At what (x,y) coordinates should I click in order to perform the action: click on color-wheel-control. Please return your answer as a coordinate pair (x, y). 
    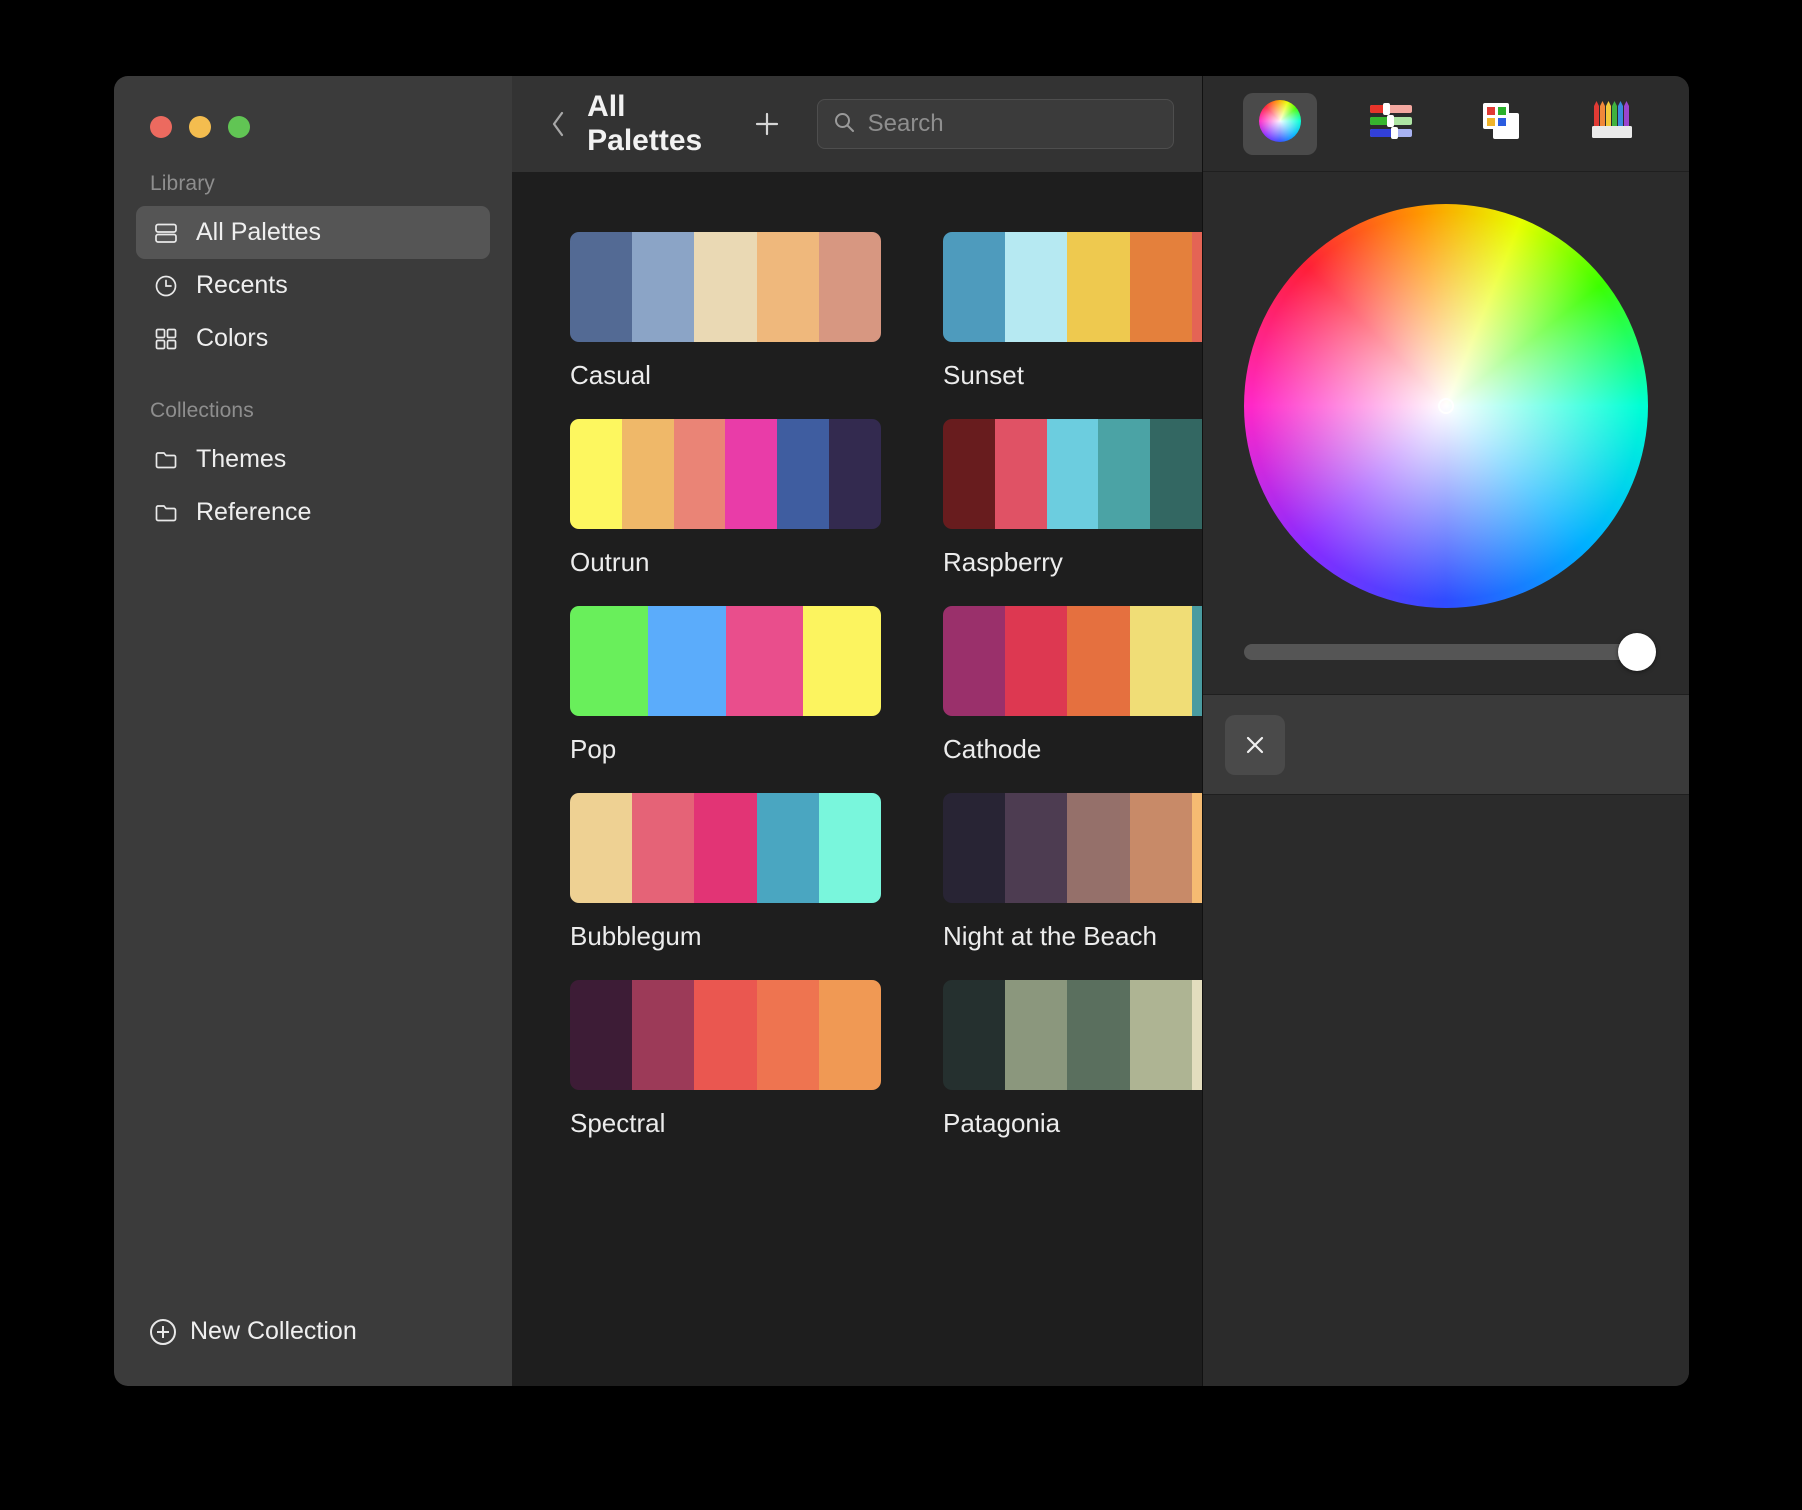
    Looking at the image, I should click on (1446, 406).